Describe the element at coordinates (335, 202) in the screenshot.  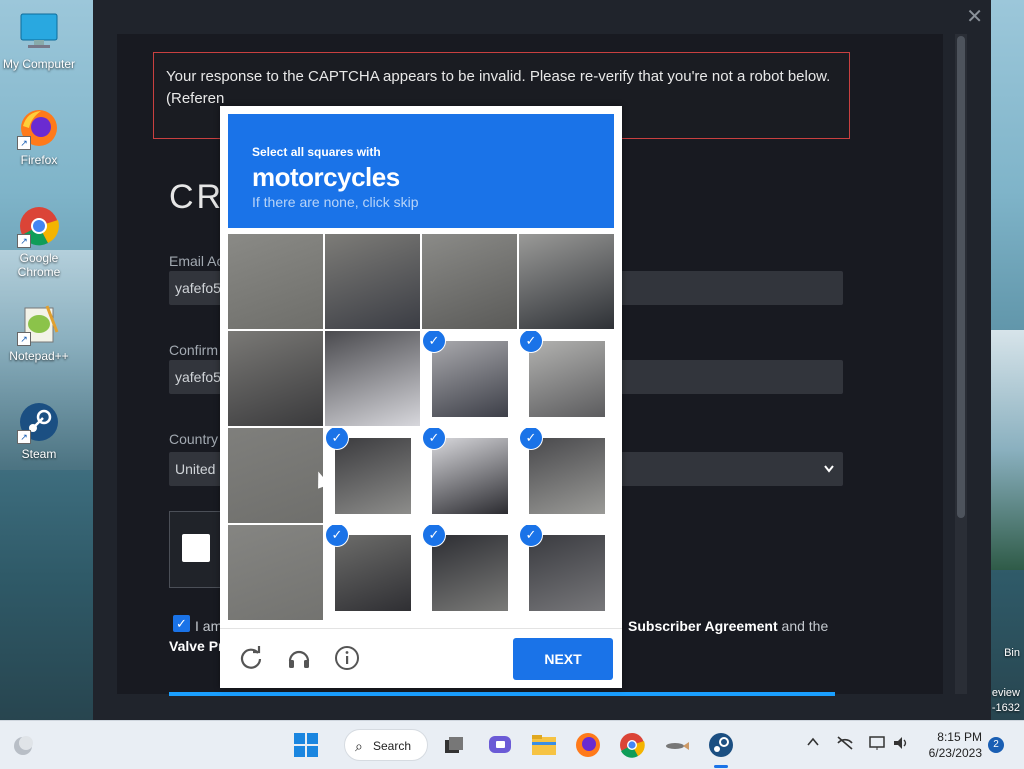
I see `captcha-hint: If there are none, click skip` at that location.